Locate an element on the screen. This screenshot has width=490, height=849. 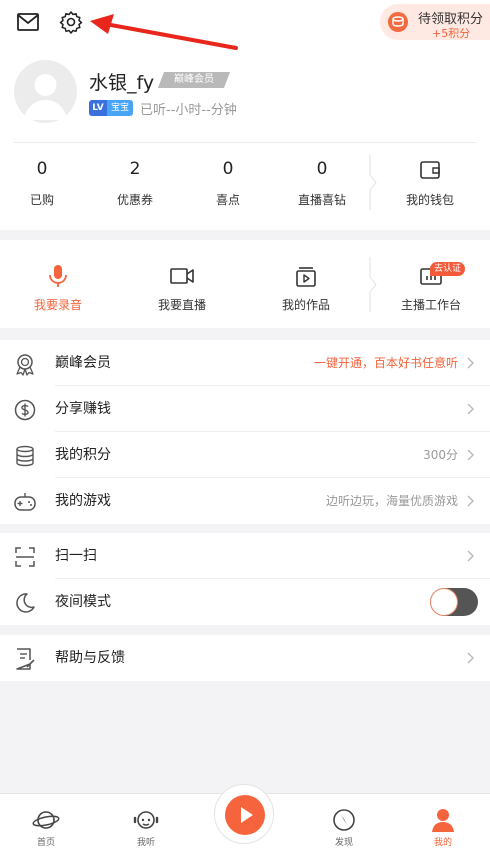
stats-row: 0 已购 2 优惠券 0 喜点 0 直播喜钻 我的钱包 is located at coordinates (245, 185).